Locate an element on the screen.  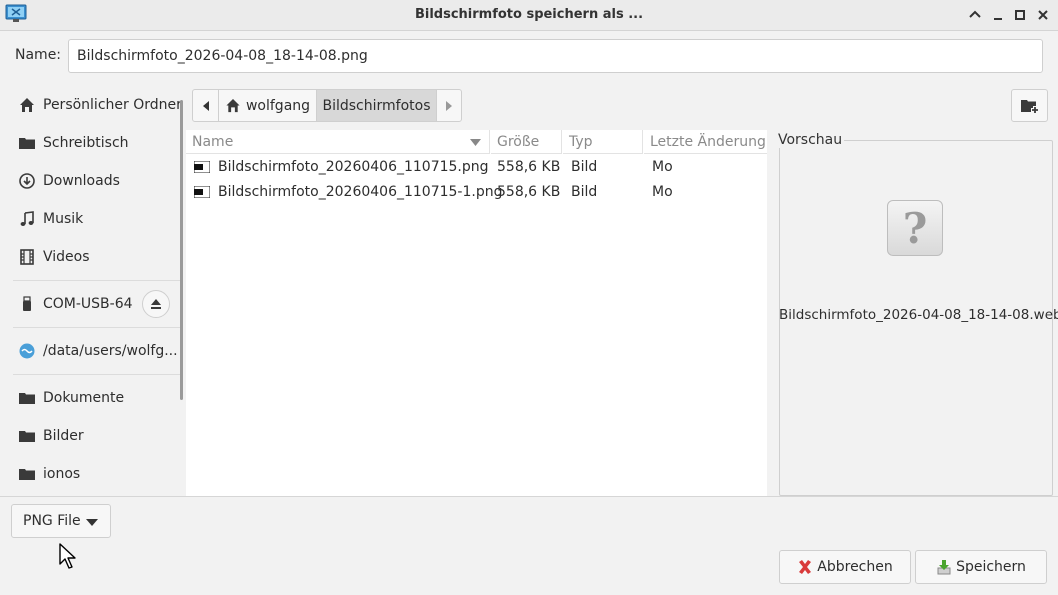
sidebar-item-music: Musik is located at coordinates (93, 219).